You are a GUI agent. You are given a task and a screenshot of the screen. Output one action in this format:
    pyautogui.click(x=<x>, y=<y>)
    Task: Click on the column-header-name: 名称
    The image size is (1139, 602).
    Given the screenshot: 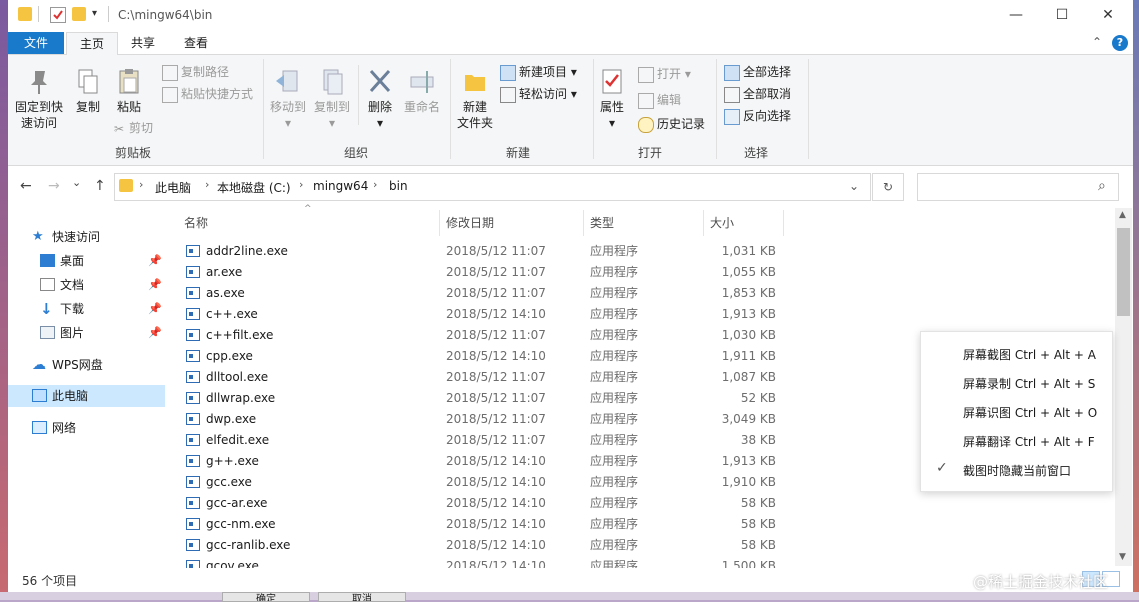 What is the action you would take?
    pyautogui.click(x=196, y=223)
    